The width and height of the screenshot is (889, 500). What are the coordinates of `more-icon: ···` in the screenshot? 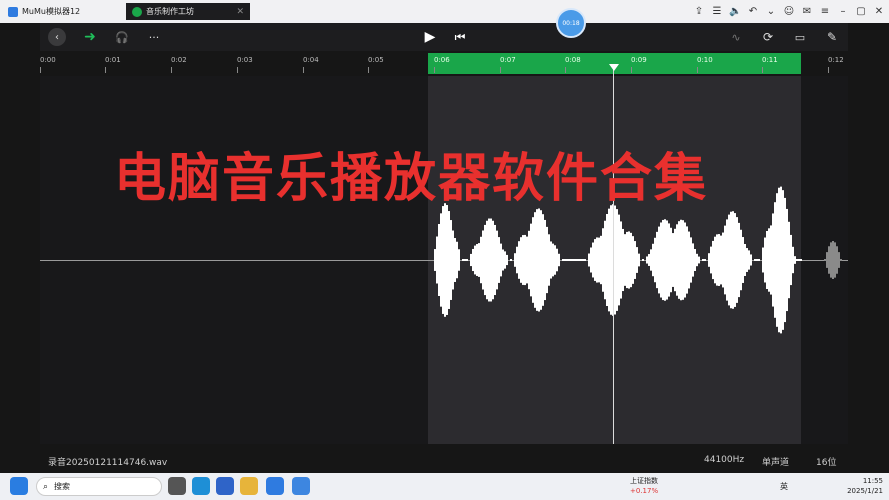 It's located at (154, 37).